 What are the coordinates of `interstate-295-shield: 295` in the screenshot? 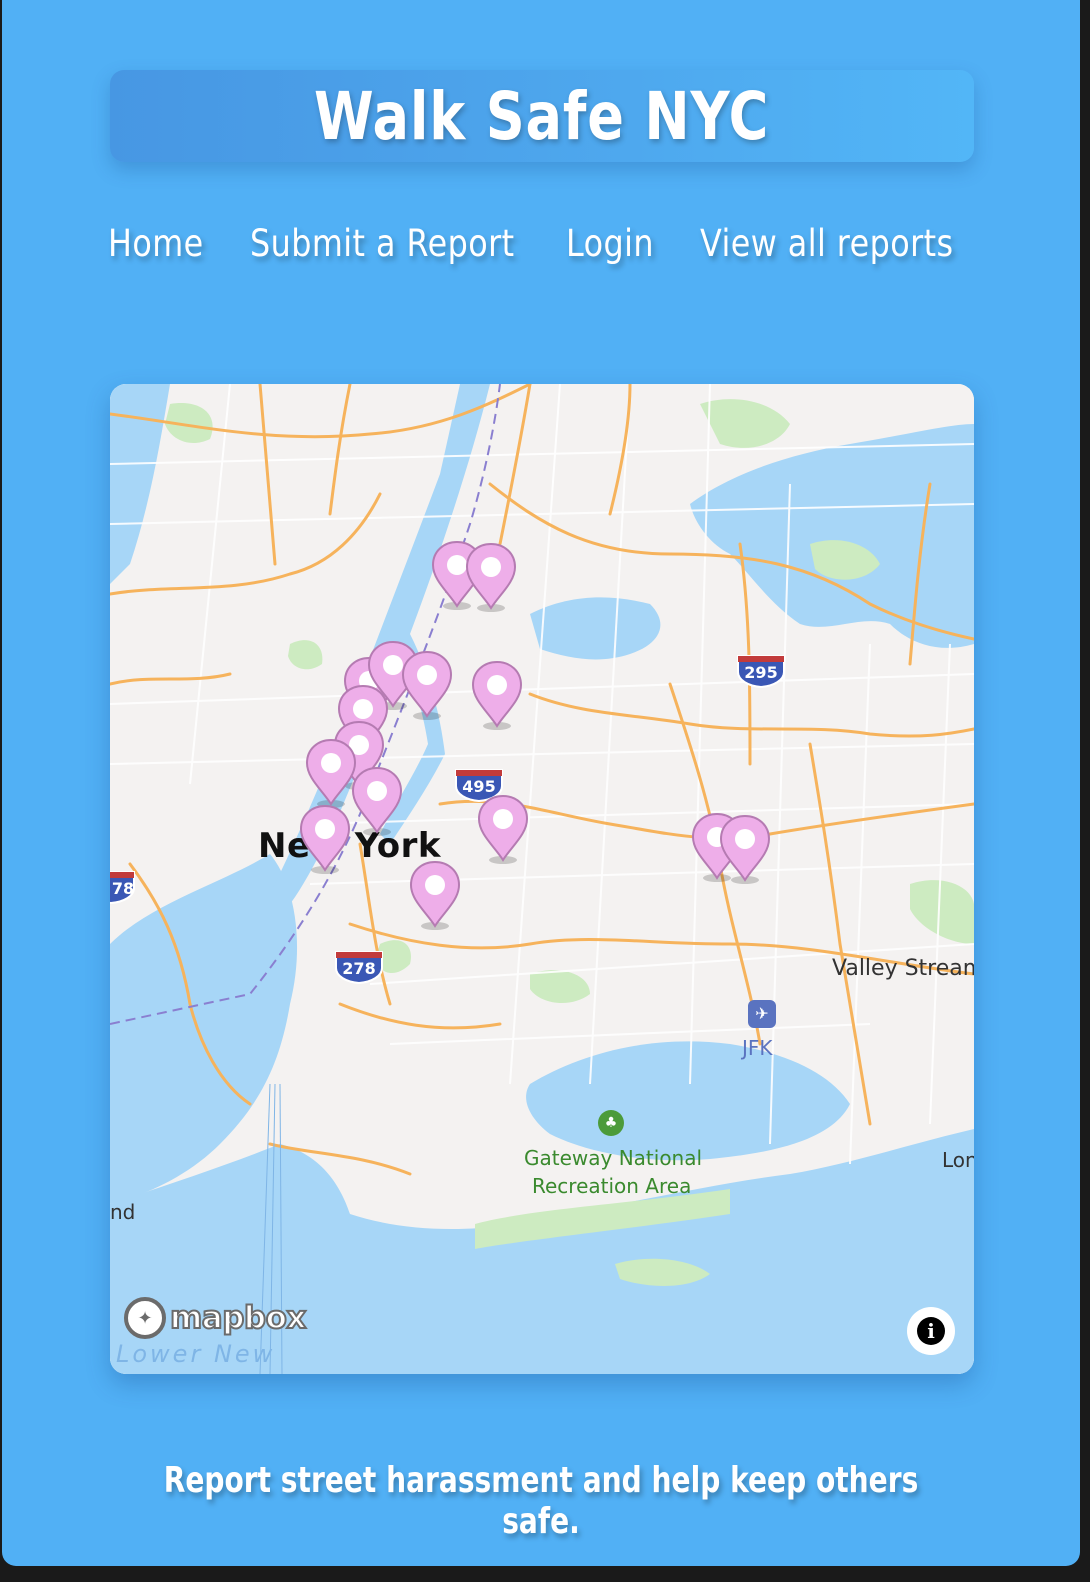 It's located at (761, 671).